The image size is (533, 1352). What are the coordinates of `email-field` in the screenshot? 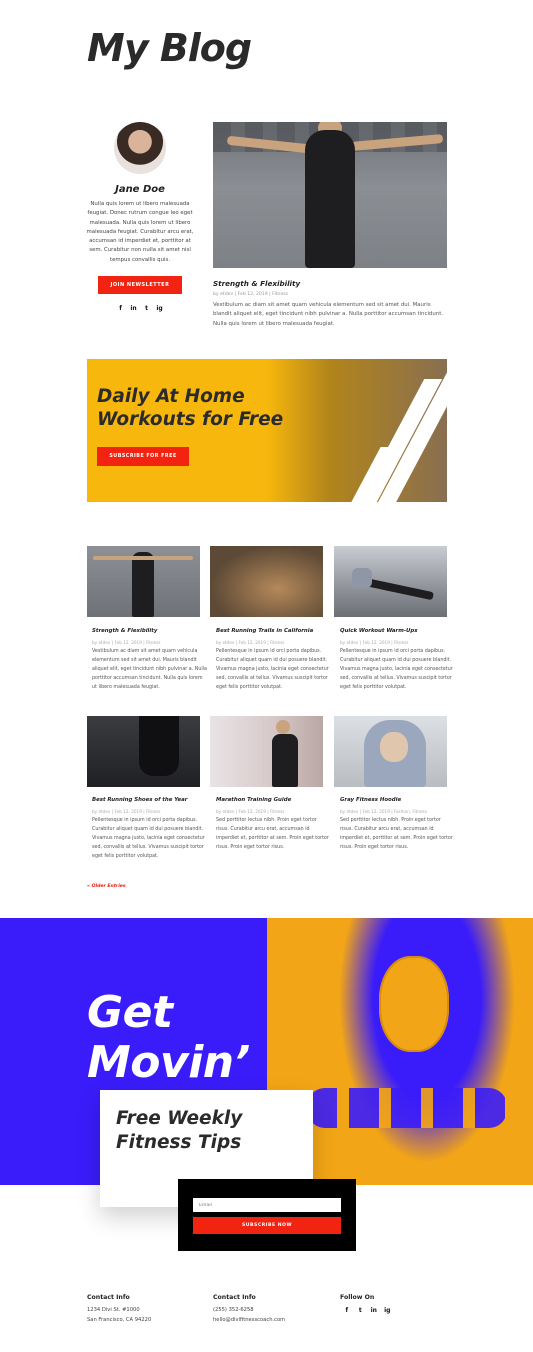 It's located at (267, 1205).